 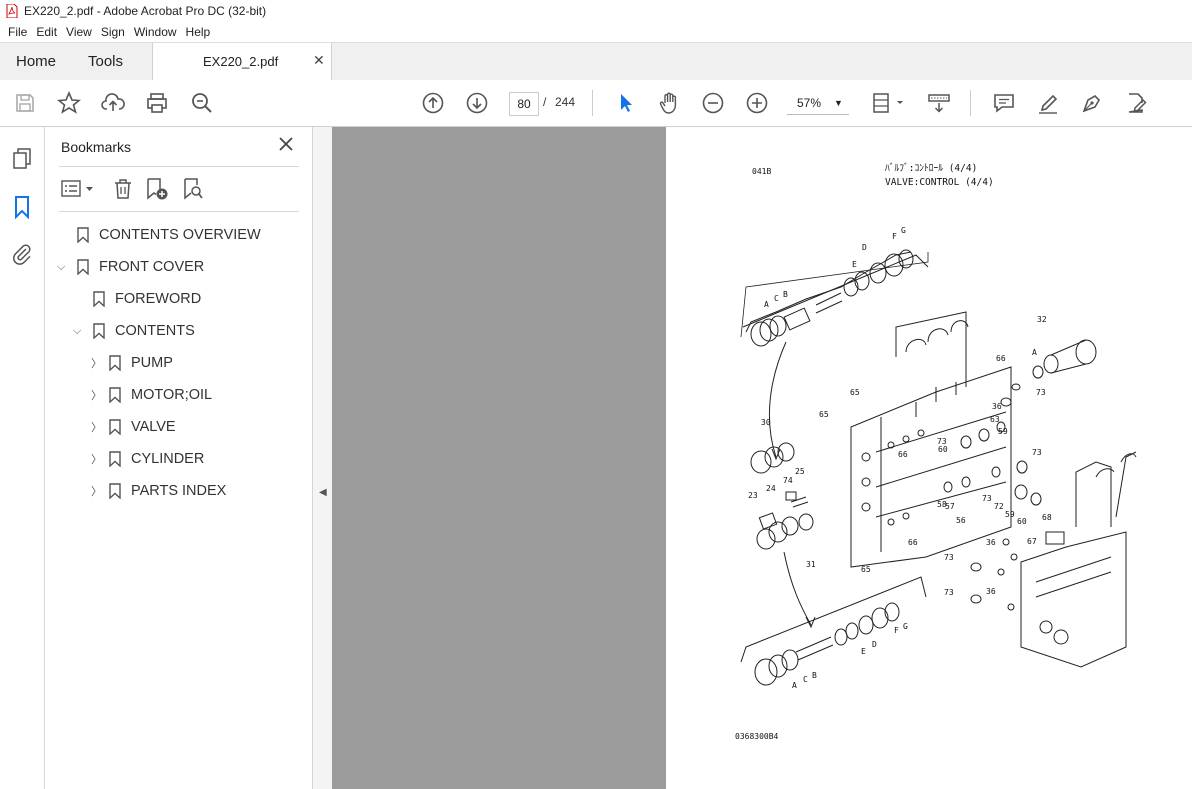 What do you see at coordinates (788, 480) in the screenshot?
I see `svg-text: 74` at bounding box center [788, 480].